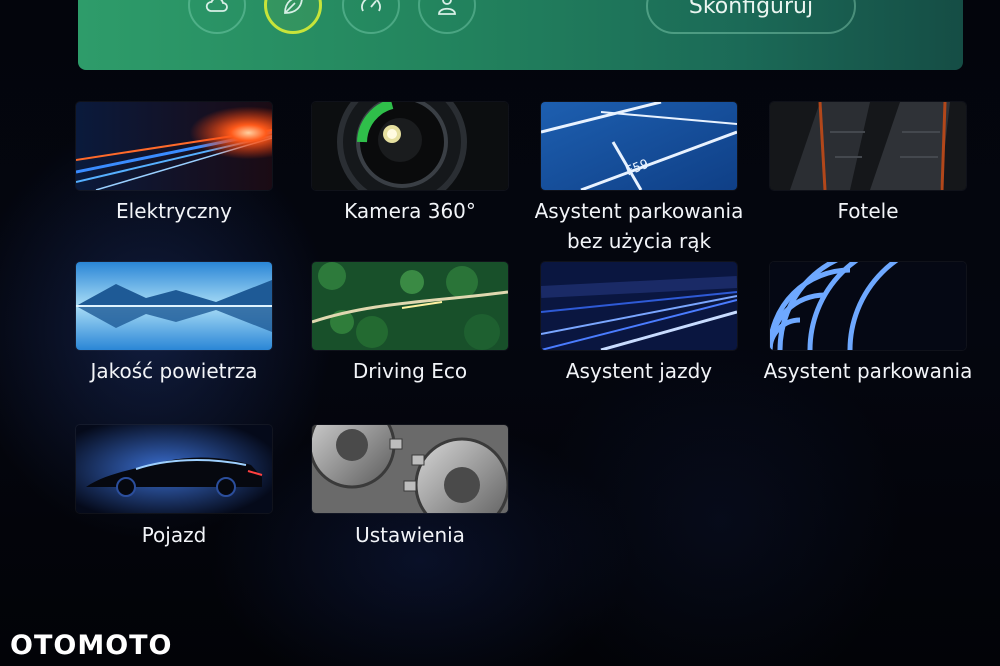 The width and height of the screenshot is (1000, 666). Describe the element at coordinates (91, 645) in the screenshot. I see `watermark-logo: OTOMOTO` at that location.